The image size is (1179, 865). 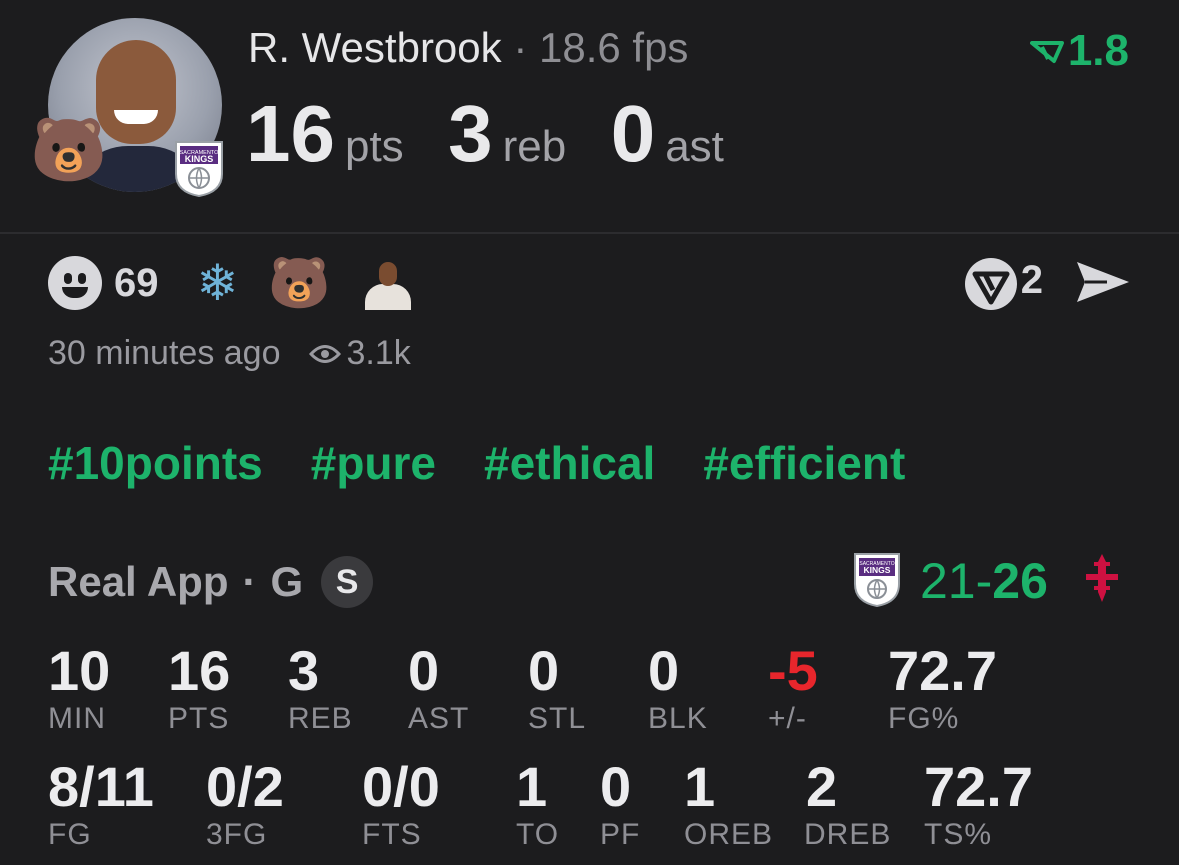 I want to click on avatar-face, so click(x=136, y=92).